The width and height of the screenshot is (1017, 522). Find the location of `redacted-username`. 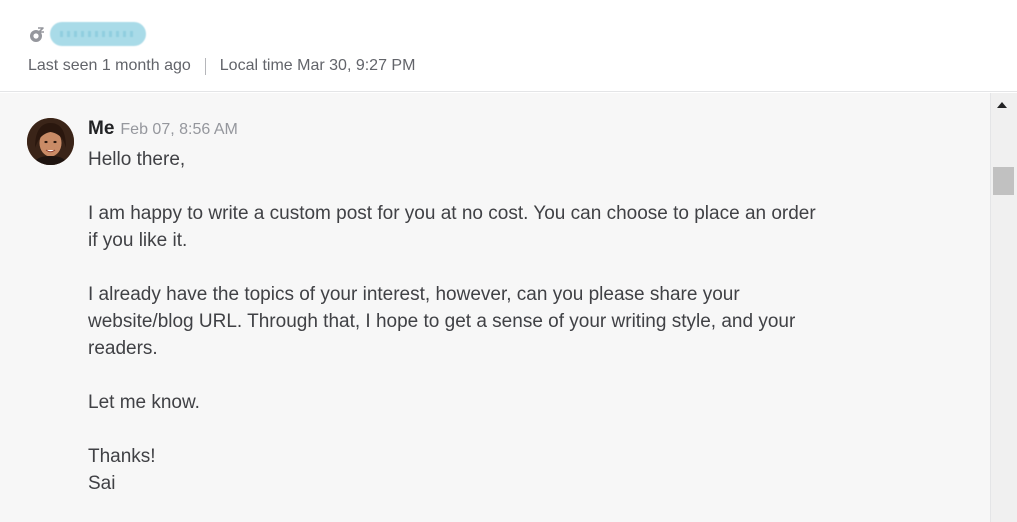

redacted-username is located at coordinates (98, 34).